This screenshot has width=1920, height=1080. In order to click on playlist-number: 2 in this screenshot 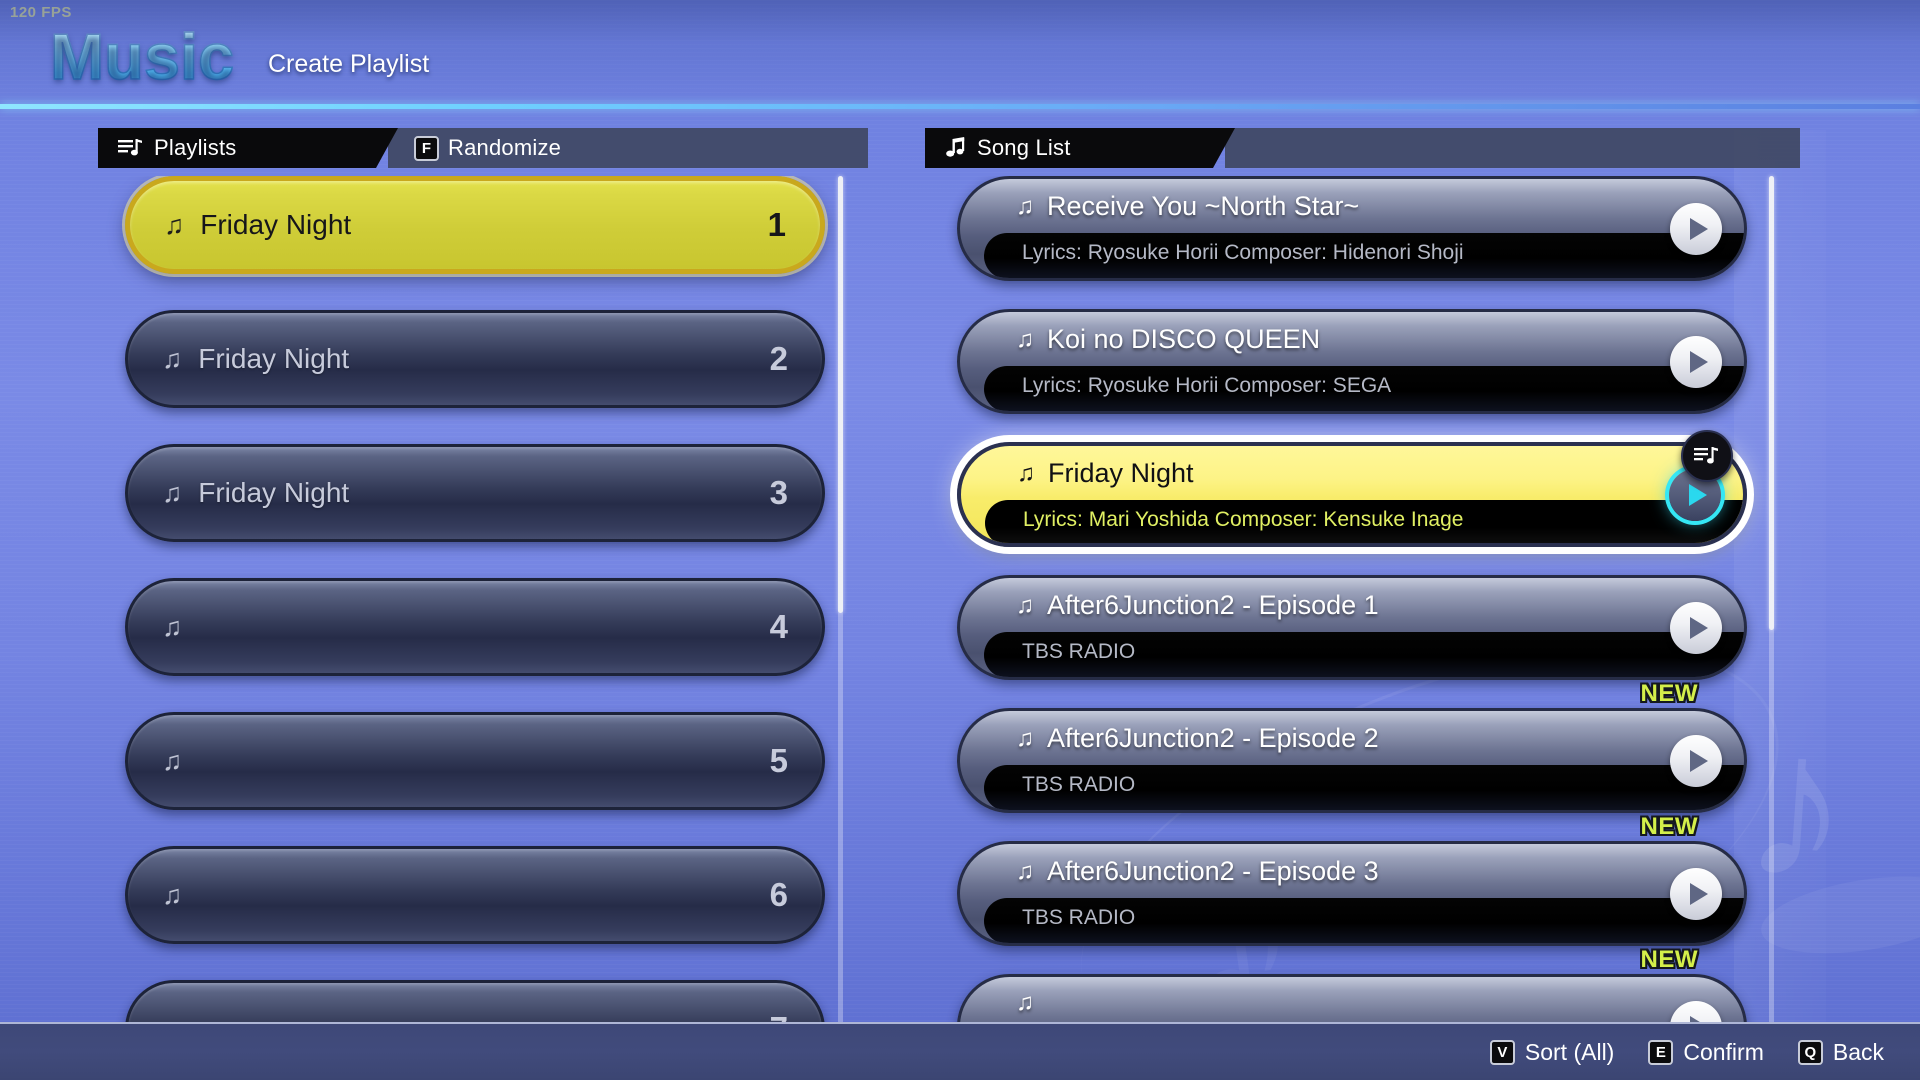, I will do `click(778, 358)`.